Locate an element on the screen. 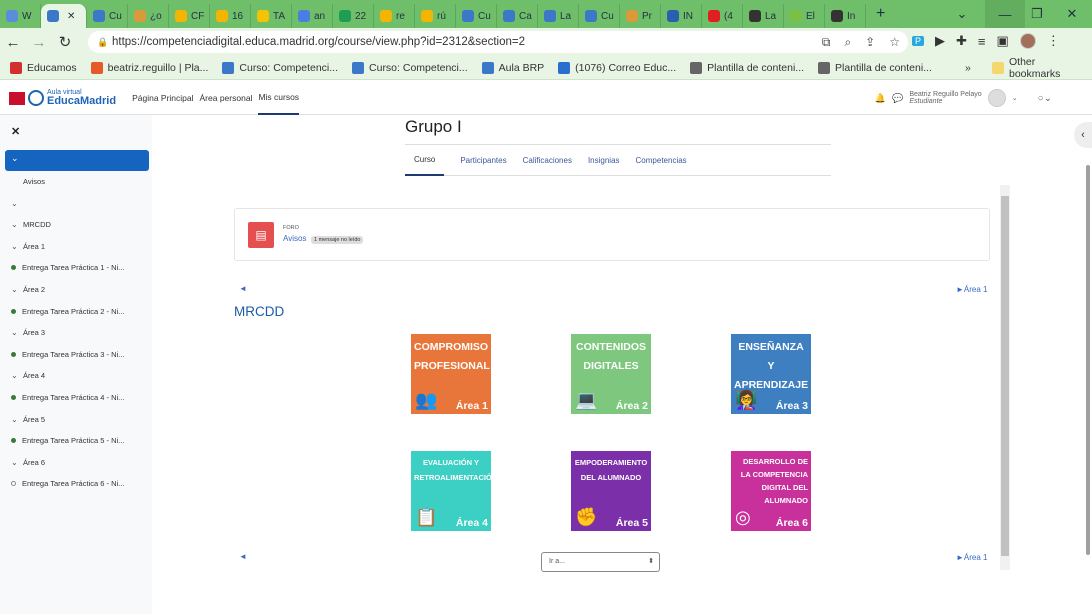  star-icon: ☆ is located at coordinates (894, 42).